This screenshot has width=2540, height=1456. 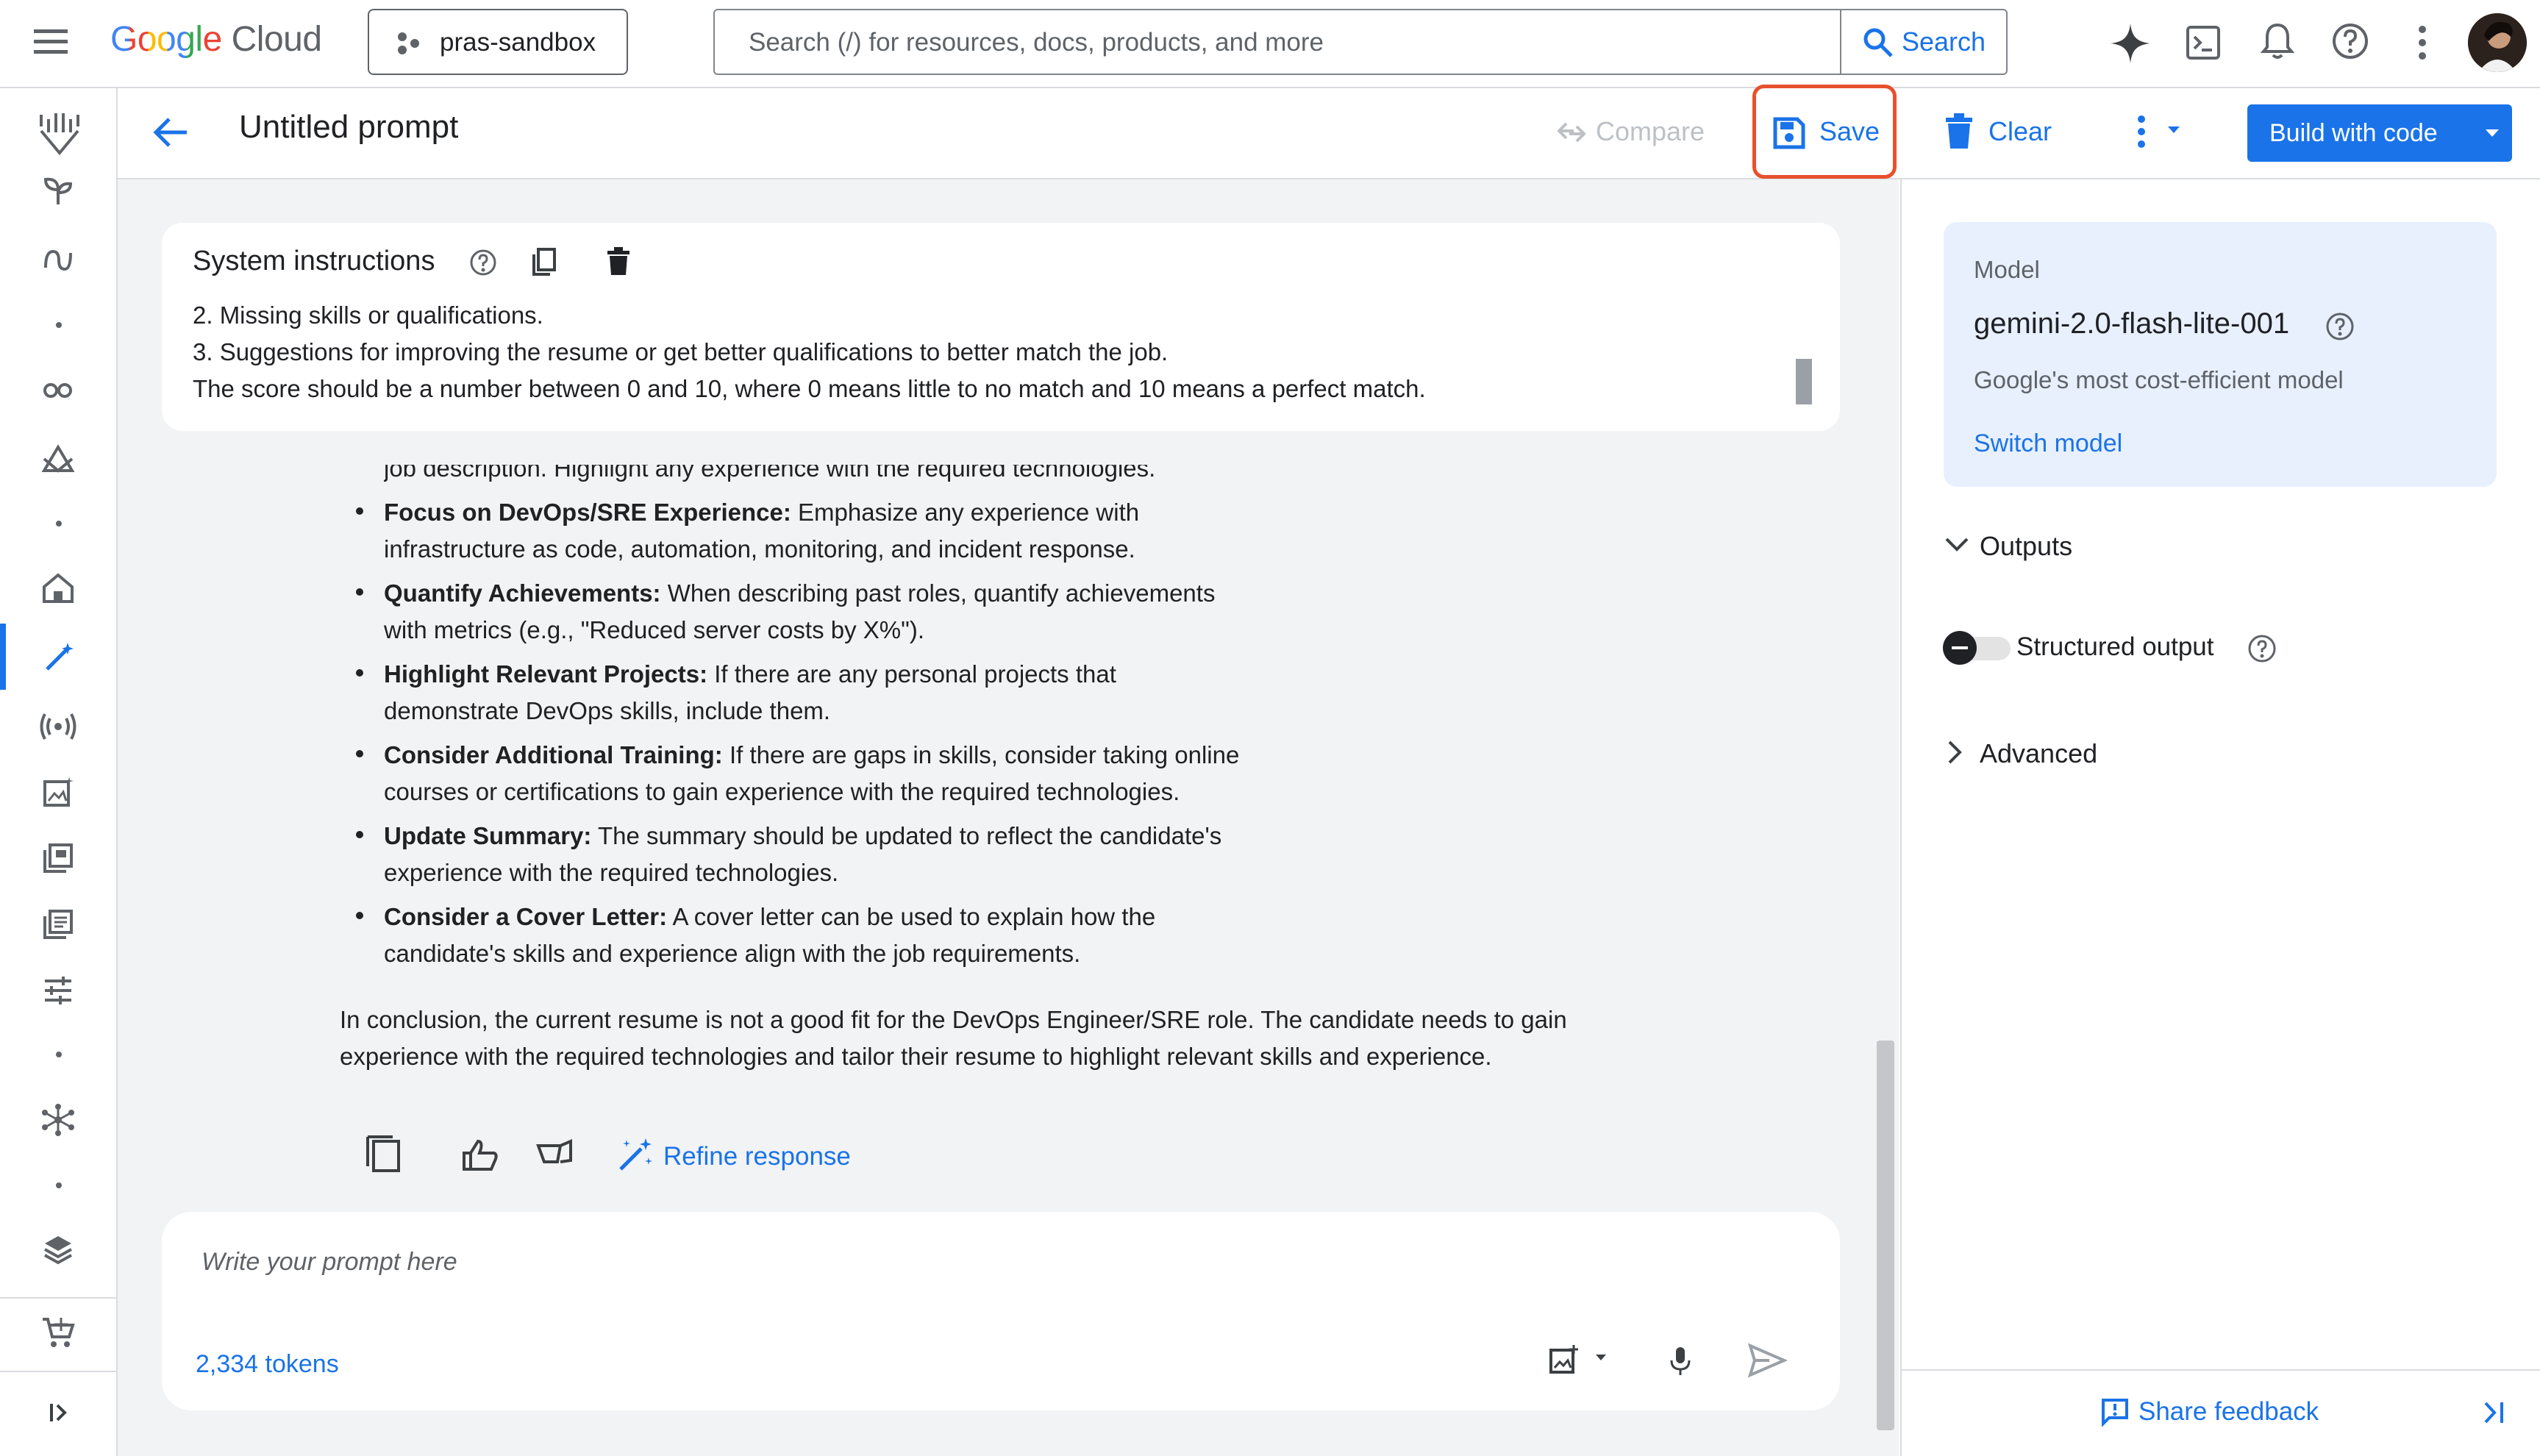 I want to click on bullet-text: If there are any personal projects that, so click(x=911, y=674).